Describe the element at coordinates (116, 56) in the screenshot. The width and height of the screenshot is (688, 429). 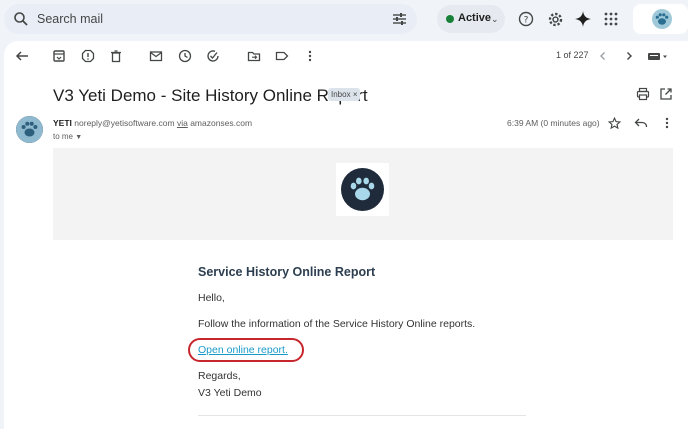
I see `delete-icon` at that location.